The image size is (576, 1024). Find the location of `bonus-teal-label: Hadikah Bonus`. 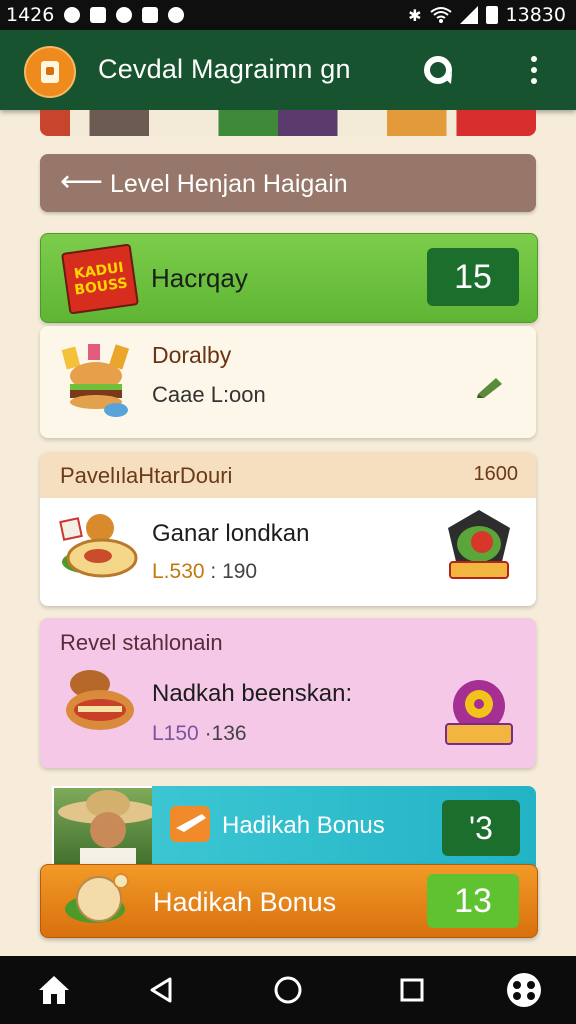

bonus-teal-label: Hadikah Bonus is located at coordinates (303, 825).